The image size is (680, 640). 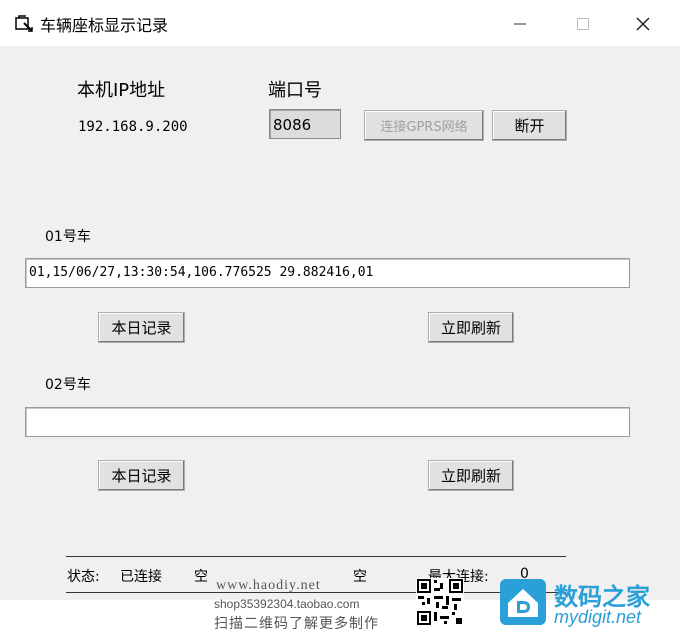 What do you see at coordinates (295, 90) in the screenshot?
I see `port-label: 端口号` at bounding box center [295, 90].